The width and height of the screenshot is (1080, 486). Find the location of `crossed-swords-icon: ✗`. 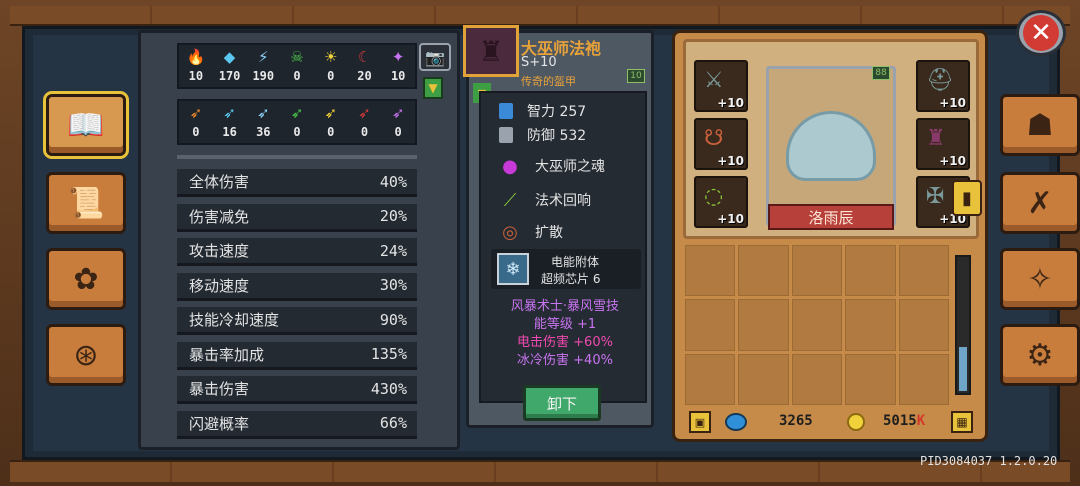

crossed-swords-icon: ✗ is located at coordinates (1040, 203).